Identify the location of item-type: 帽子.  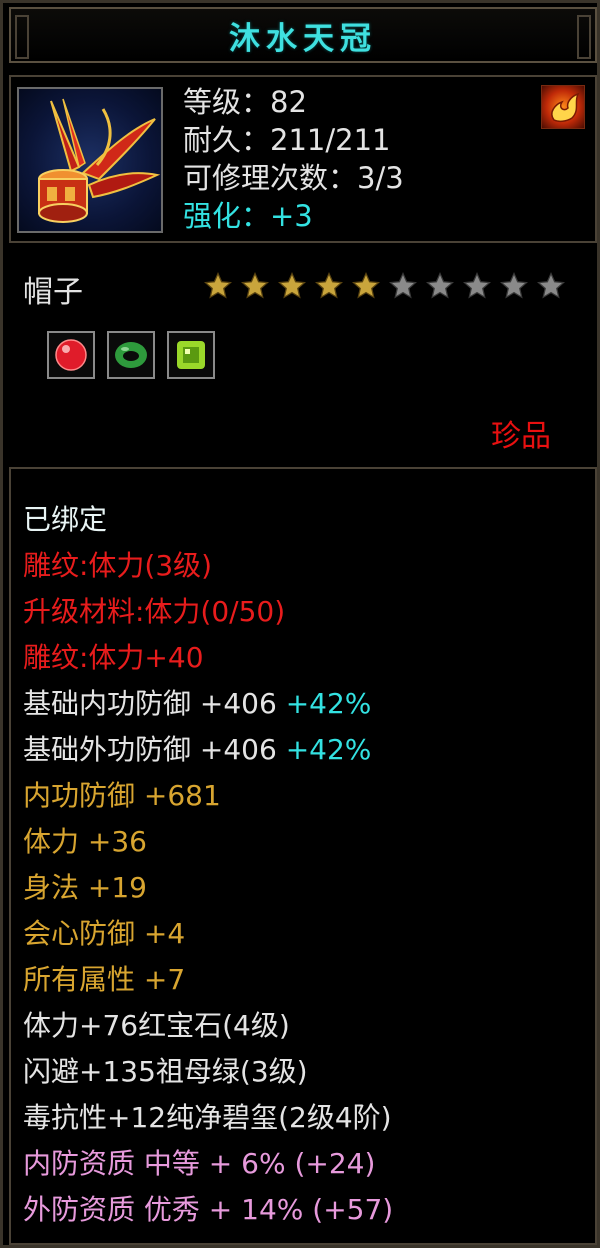
(53, 292).